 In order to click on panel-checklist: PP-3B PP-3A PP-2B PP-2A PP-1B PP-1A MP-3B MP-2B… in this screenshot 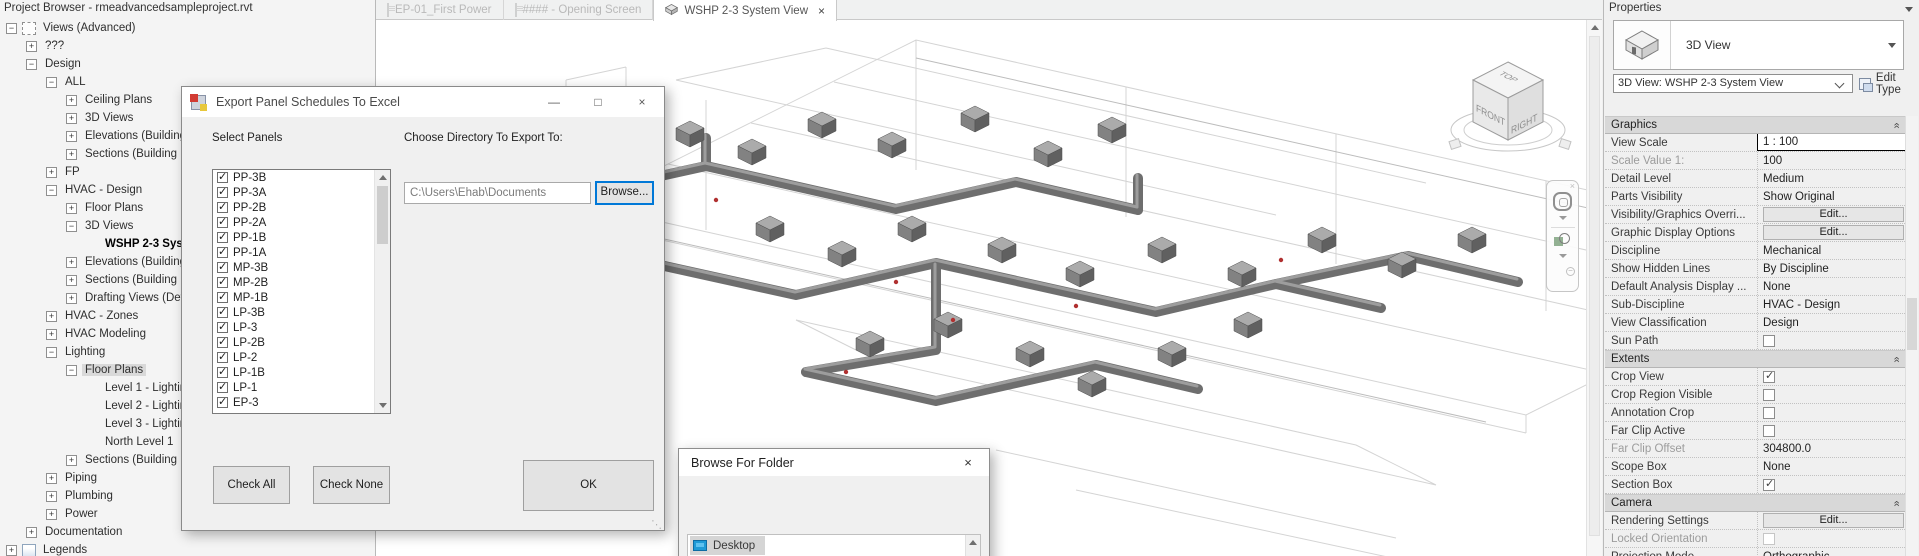, I will do `click(301, 291)`.